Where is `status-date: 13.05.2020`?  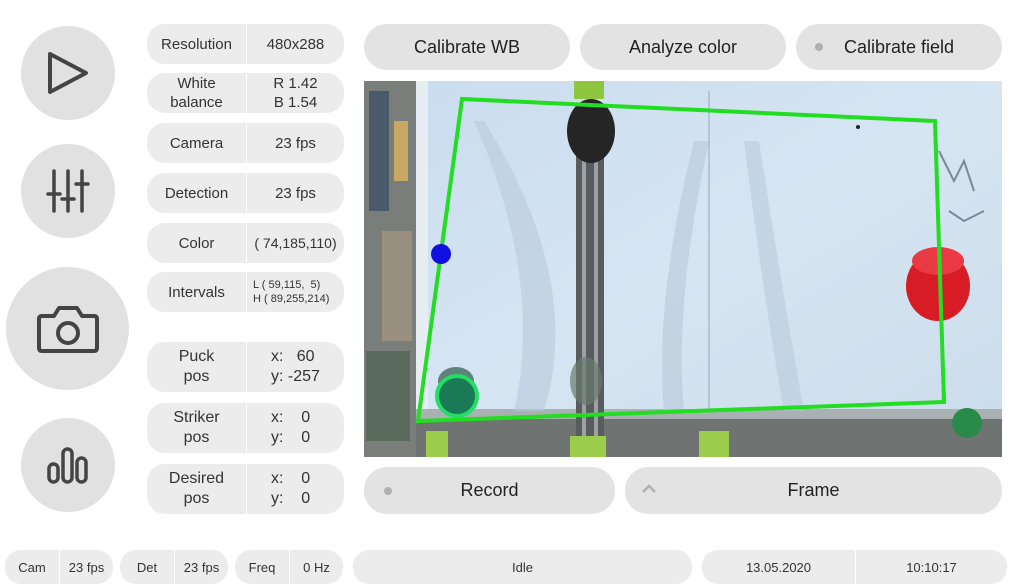 status-date: 13.05.2020 is located at coordinates (779, 567).